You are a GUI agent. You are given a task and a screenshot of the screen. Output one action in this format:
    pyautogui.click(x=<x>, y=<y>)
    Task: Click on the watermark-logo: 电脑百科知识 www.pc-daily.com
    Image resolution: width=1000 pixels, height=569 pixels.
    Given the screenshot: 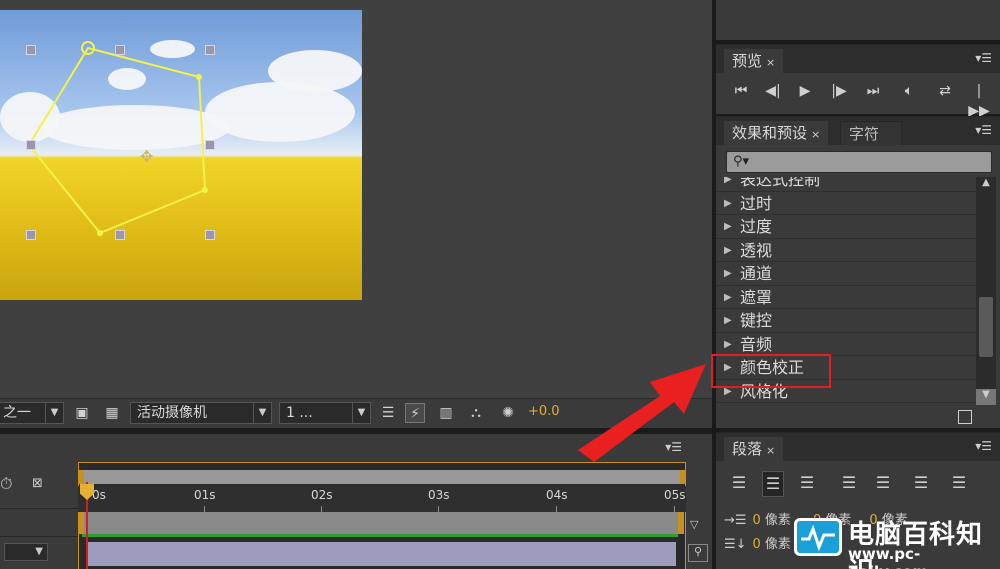 What is the action you would take?
    pyautogui.click(x=895, y=540)
    